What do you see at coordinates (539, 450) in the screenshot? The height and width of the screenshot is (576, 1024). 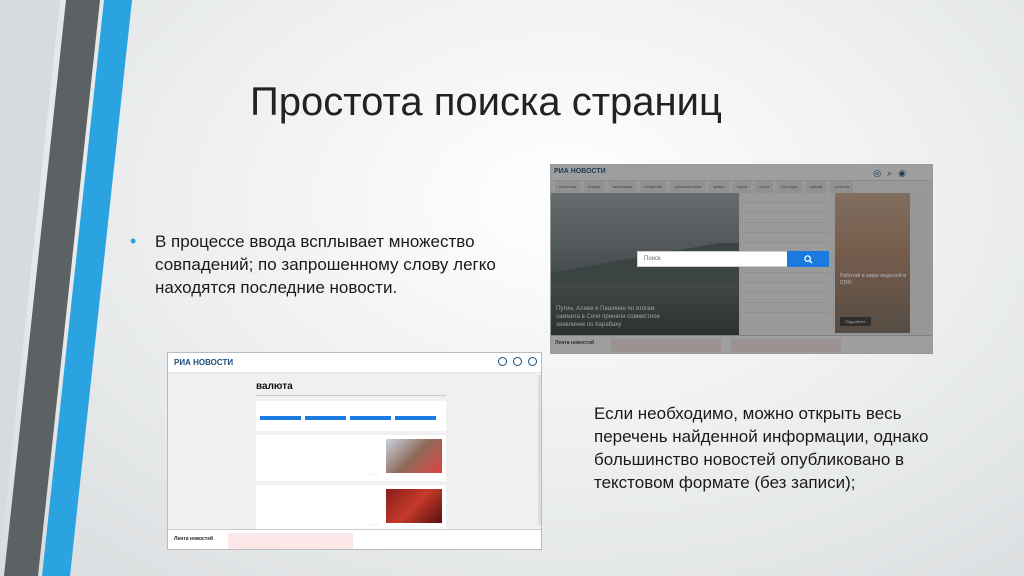 I see `scrollbar` at bounding box center [539, 450].